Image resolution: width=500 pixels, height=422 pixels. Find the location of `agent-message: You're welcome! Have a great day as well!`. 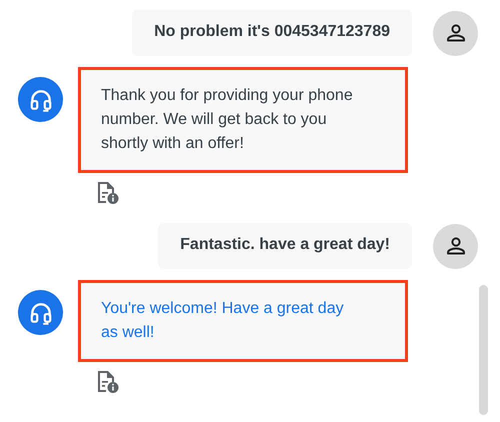

agent-message: You're welcome! Have a great day as well! is located at coordinates (243, 321).